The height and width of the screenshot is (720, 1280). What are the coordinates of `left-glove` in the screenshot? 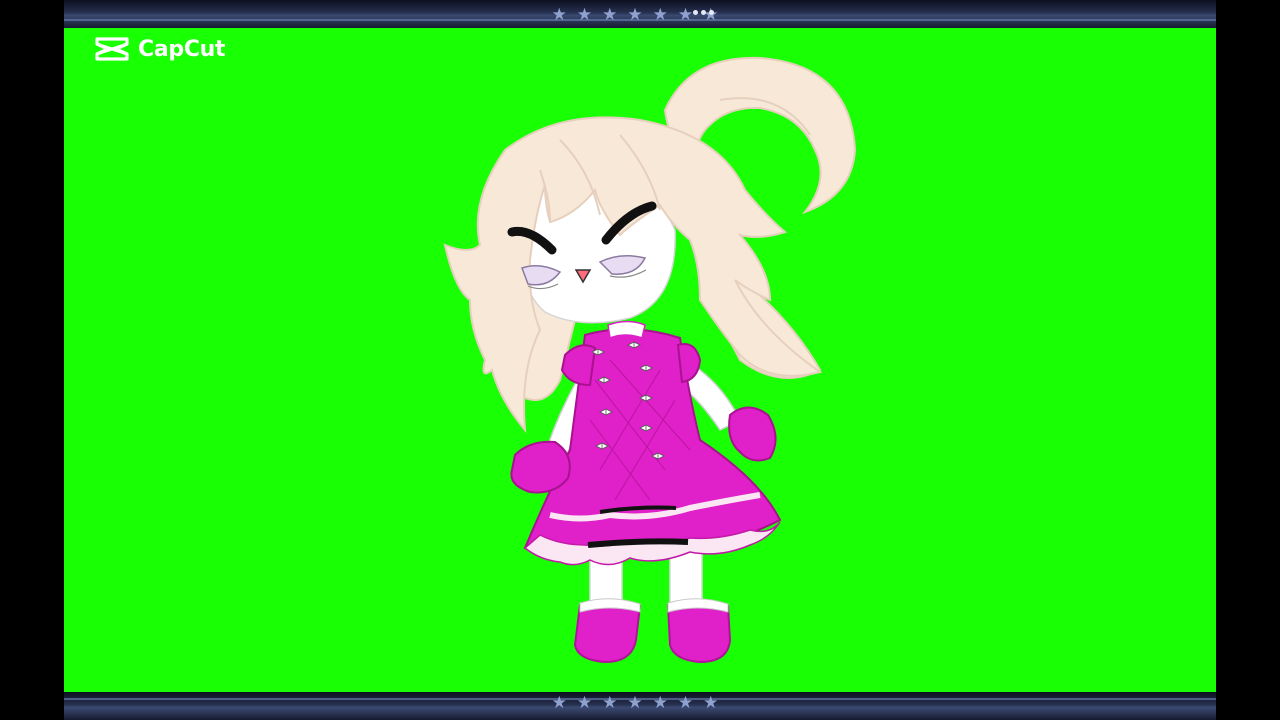 It's located at (540, 467).